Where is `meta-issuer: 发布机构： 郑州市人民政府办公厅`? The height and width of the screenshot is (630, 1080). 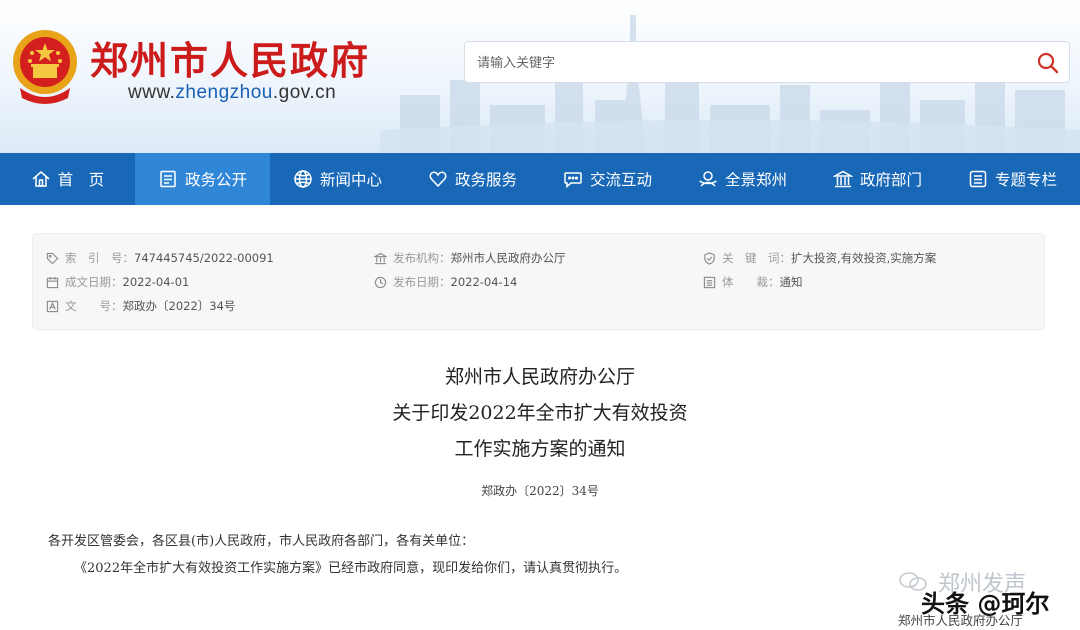 meta-issuer: 发布机构： 郑州市人民政府办公厅 is located at coordinates (470, 258).